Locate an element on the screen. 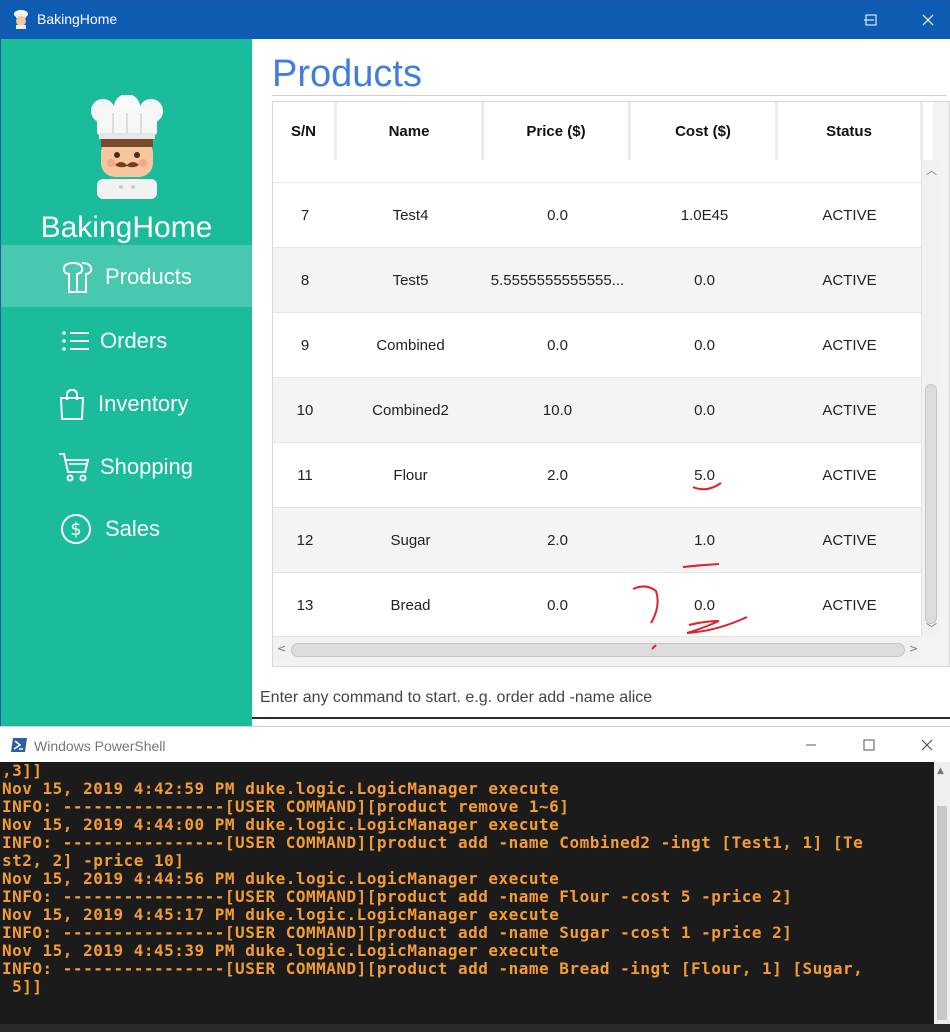 The width and height of the screenshot is (950, 1032). maximize-button is located at coordinates (871, 20).